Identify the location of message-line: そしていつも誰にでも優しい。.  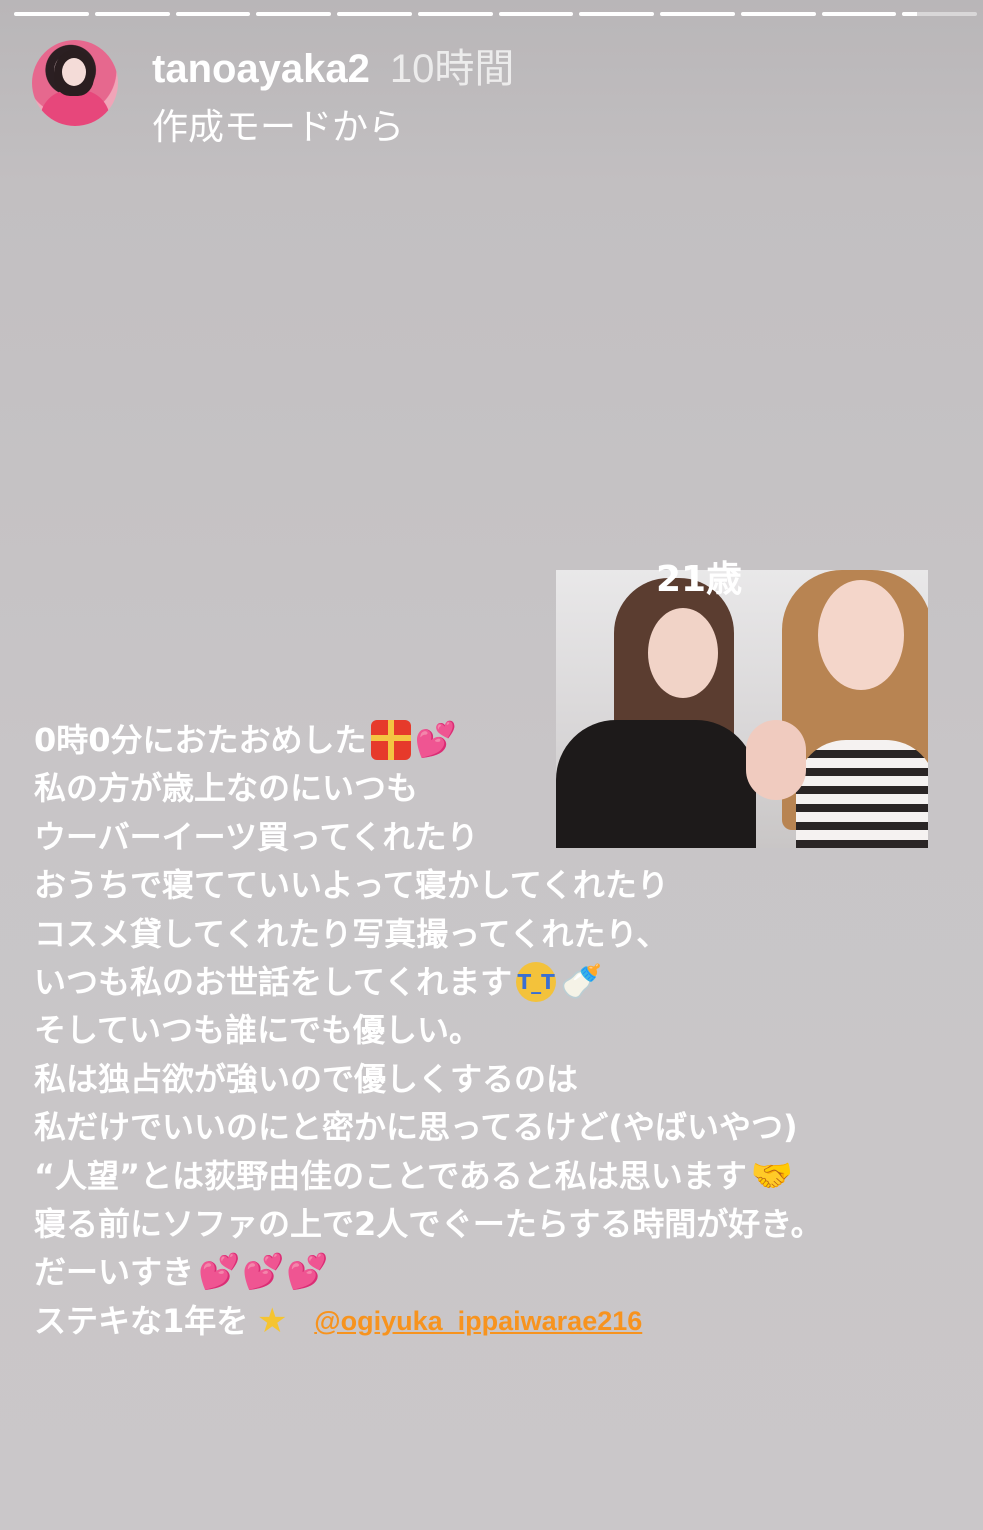
(258, 1030).